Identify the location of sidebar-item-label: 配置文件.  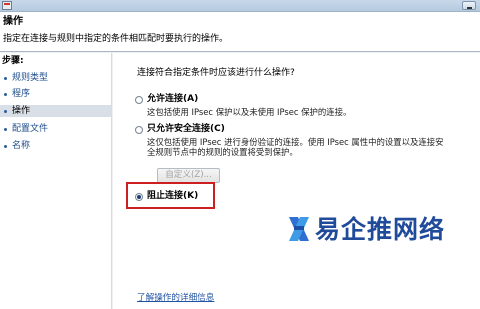
(30, 129).